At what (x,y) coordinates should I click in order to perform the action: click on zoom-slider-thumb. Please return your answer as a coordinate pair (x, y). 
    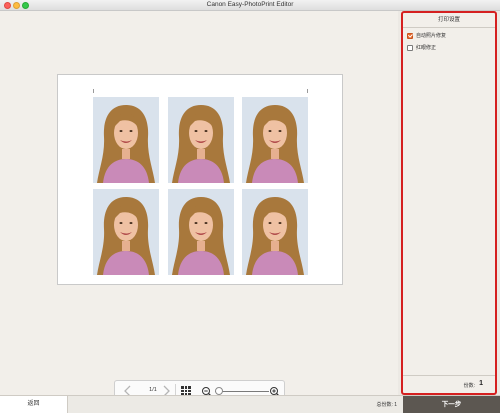
    Looking at the image, I should click on (219, 391).